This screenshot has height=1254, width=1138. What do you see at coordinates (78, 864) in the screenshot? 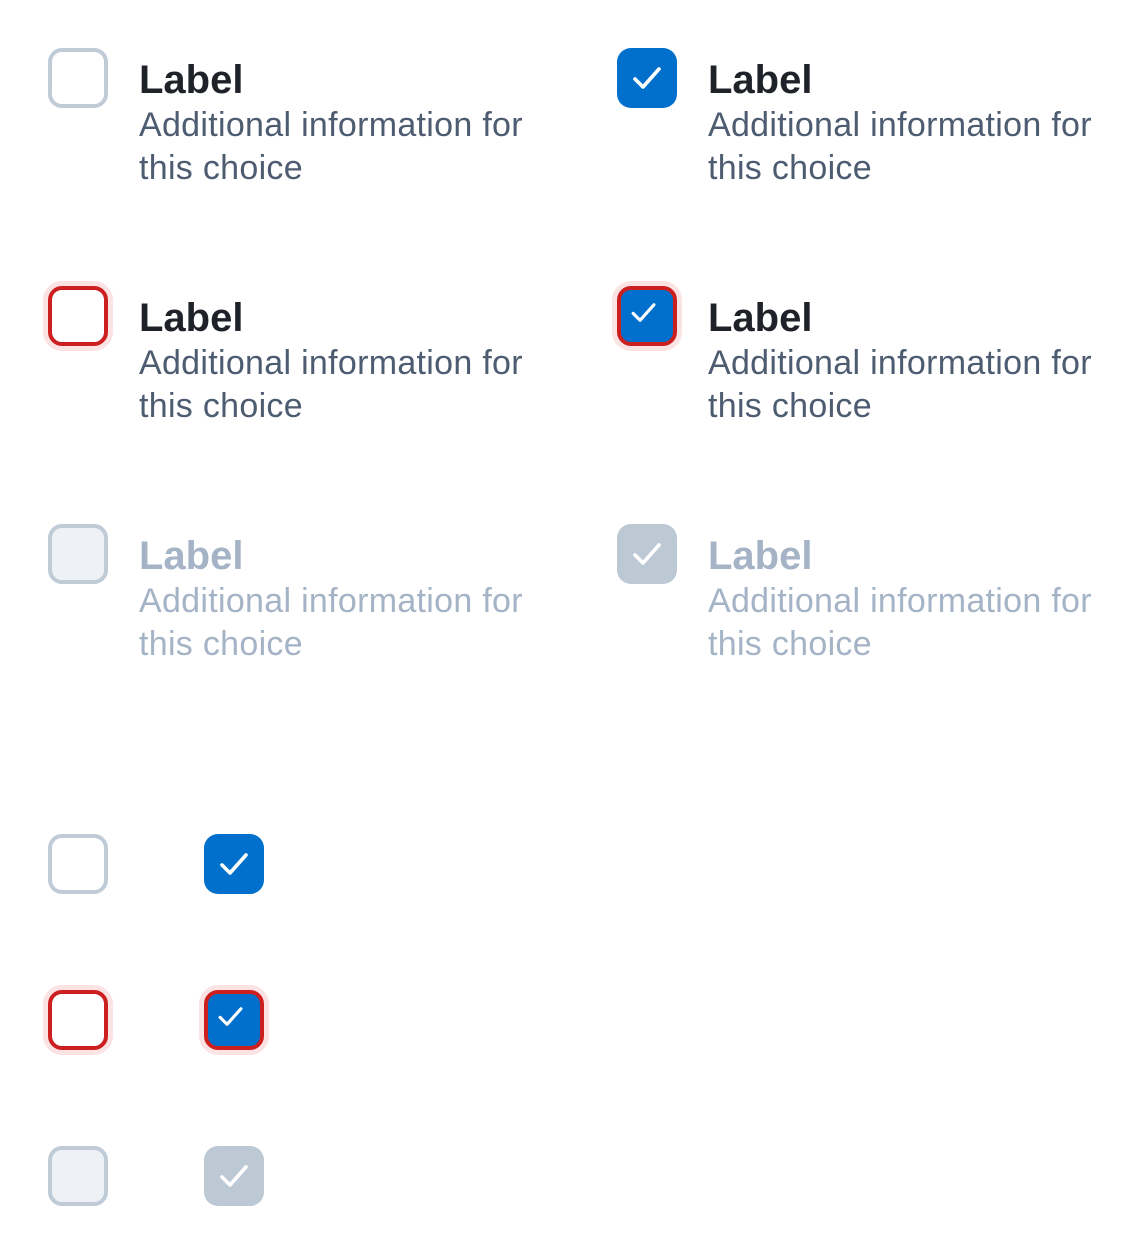
I see `checkbox-standalone-default-unchecked` at bounding box center [78, 864].